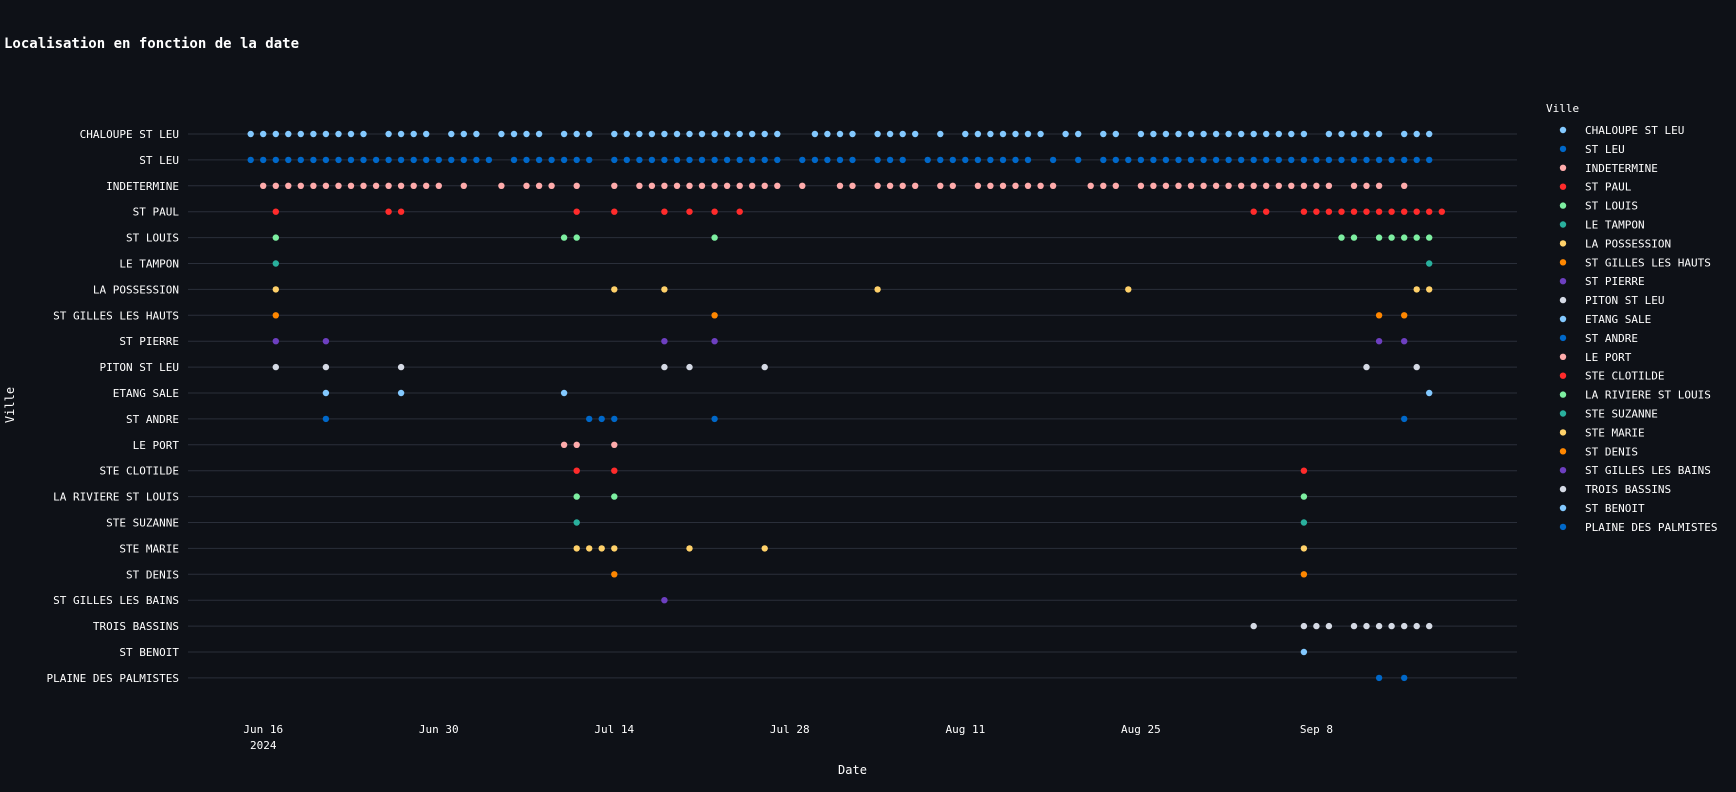  What do you see at coordinates (1634, 130) in the screenshot?
I see `legend-label: CHALOUPE ST LEU` at bounding box center [1634, 130].